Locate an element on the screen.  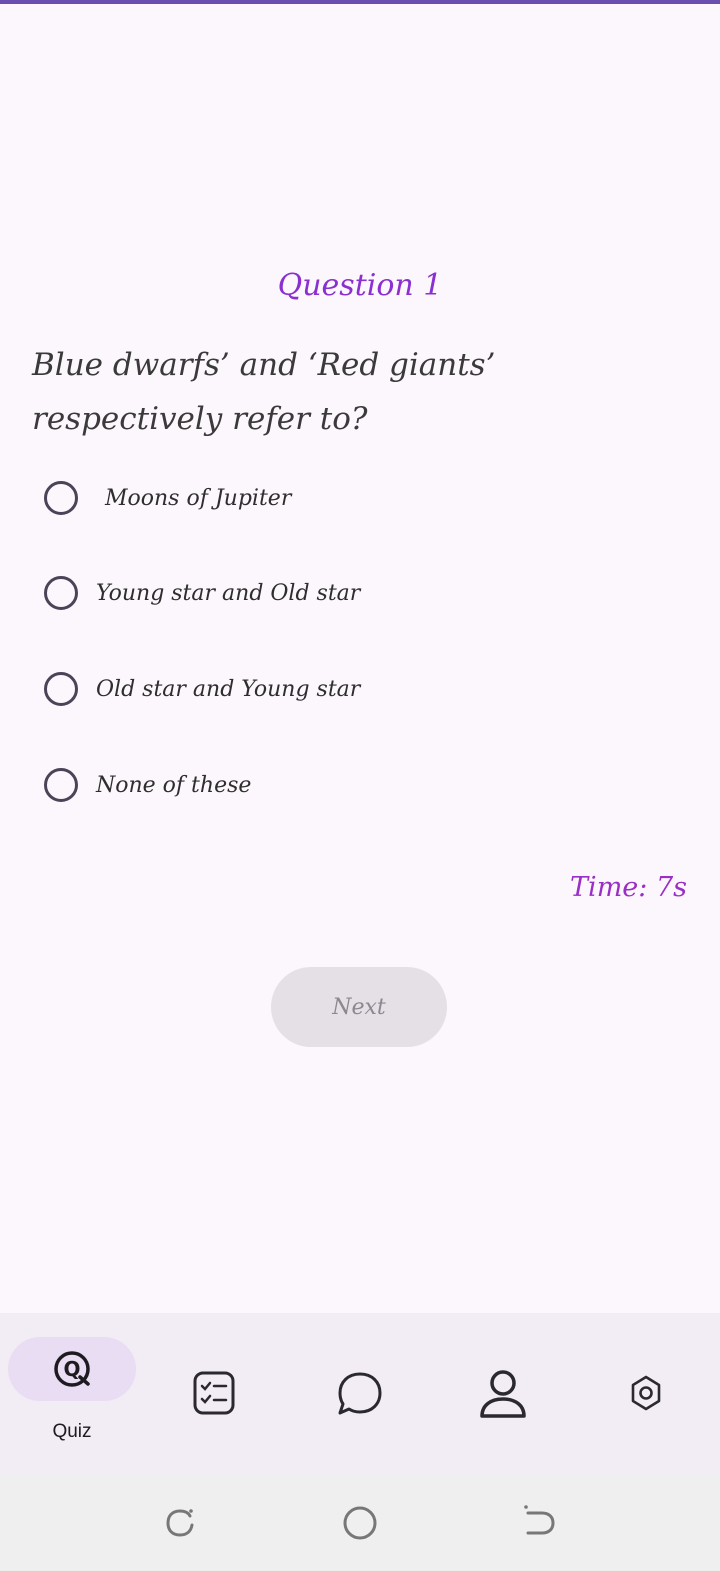
option-2: Young star and Old star is located at coordinates (202, 593).